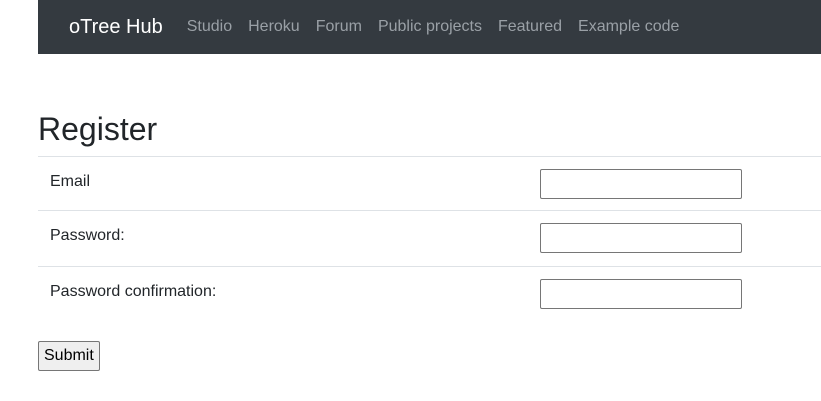 Image resolution: width=821 pixels, height=401 pixels. What do you see at coordinates (116, 27) in the screenshot?
I see `brand-link: oTree Hub` at bounding box center [116, 27].